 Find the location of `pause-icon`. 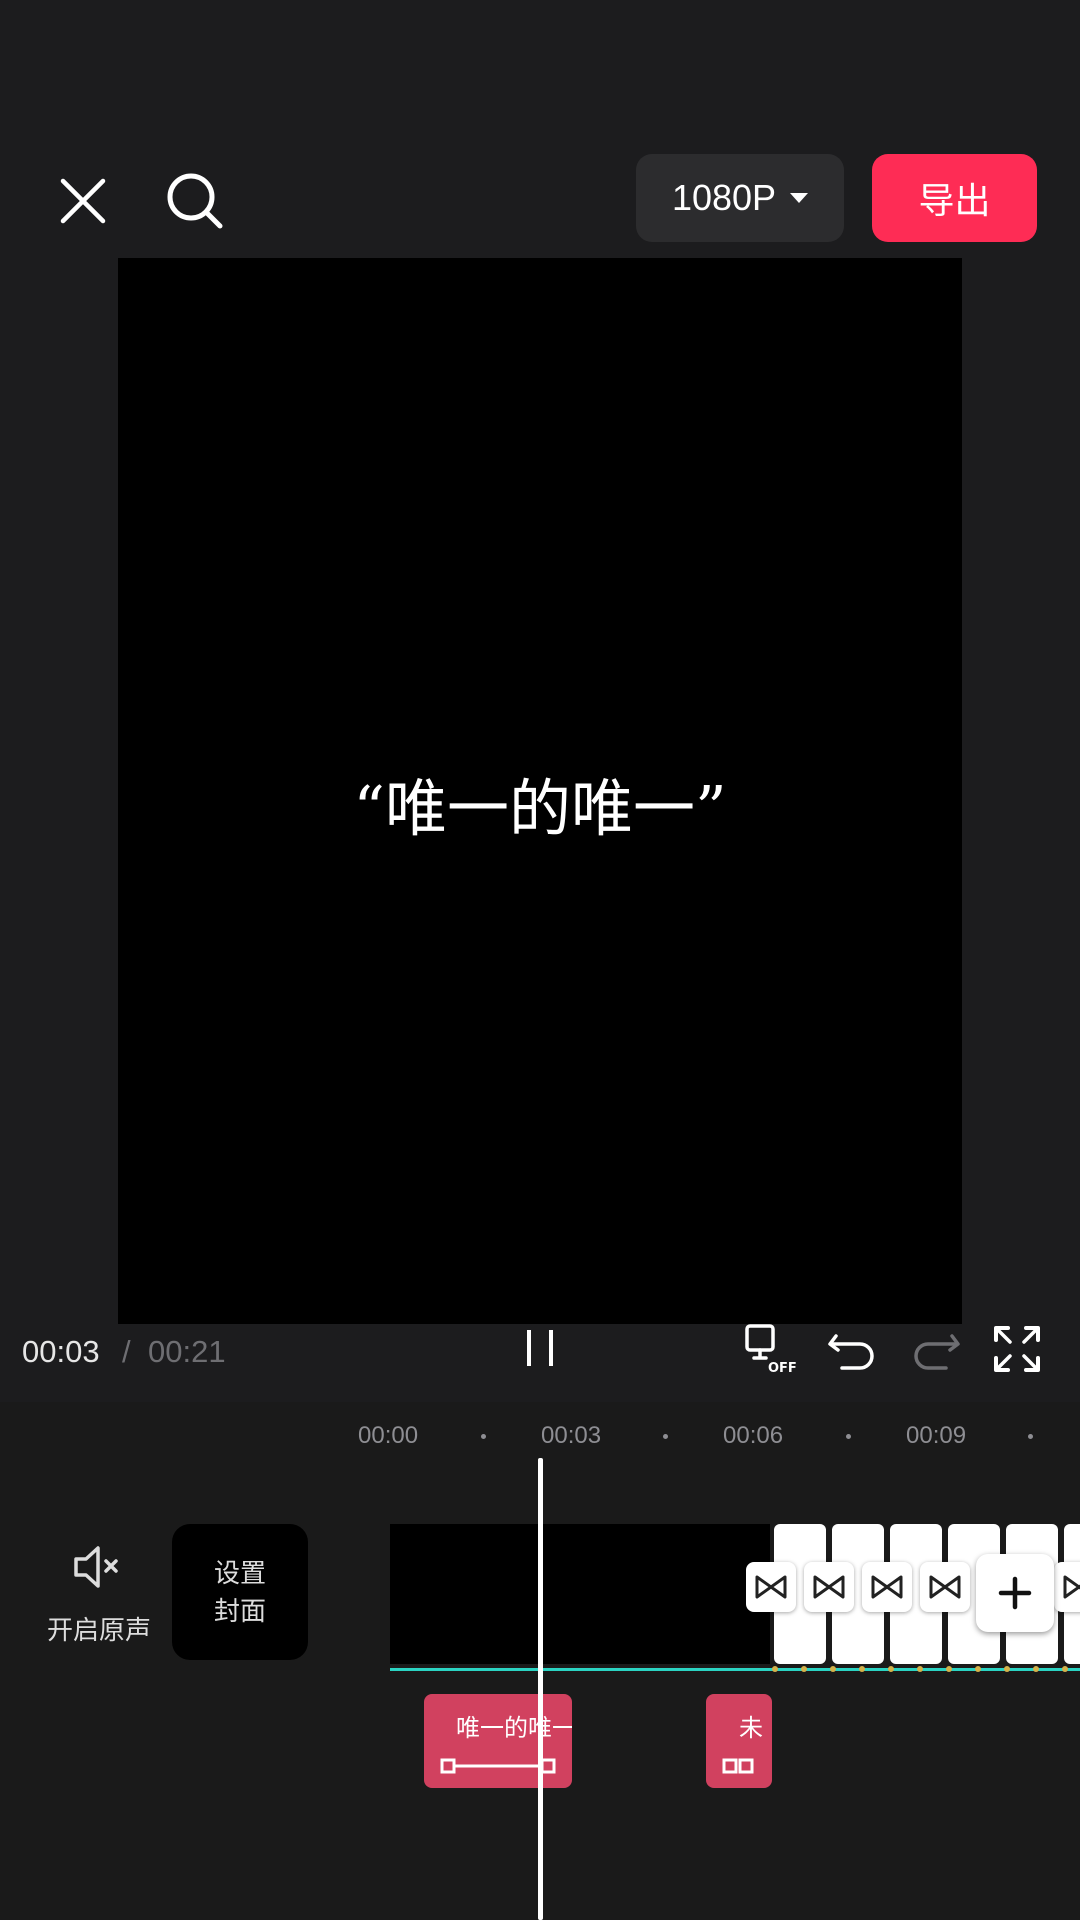

pause-icon is located at coordinates (540, 1348).